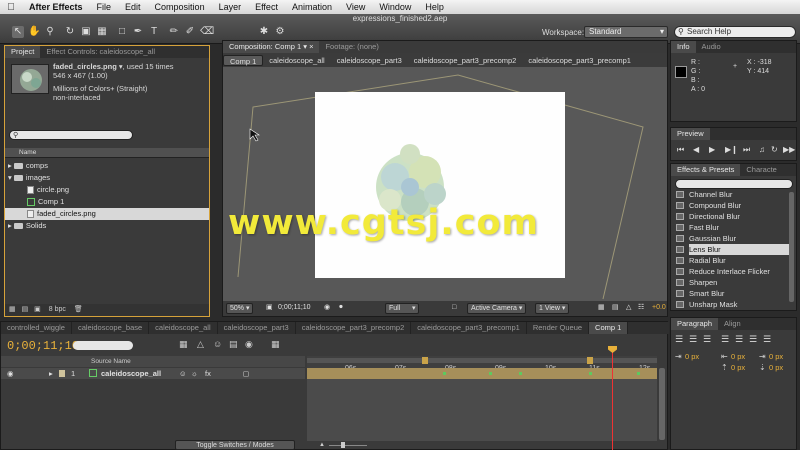 Image resolution: width=800 pixels, height=450 pixels. What do you see at coordinates (680, 150) in the screenshot?
I see `first-frame-icon: ⏮` at bounding box center [680, 150].